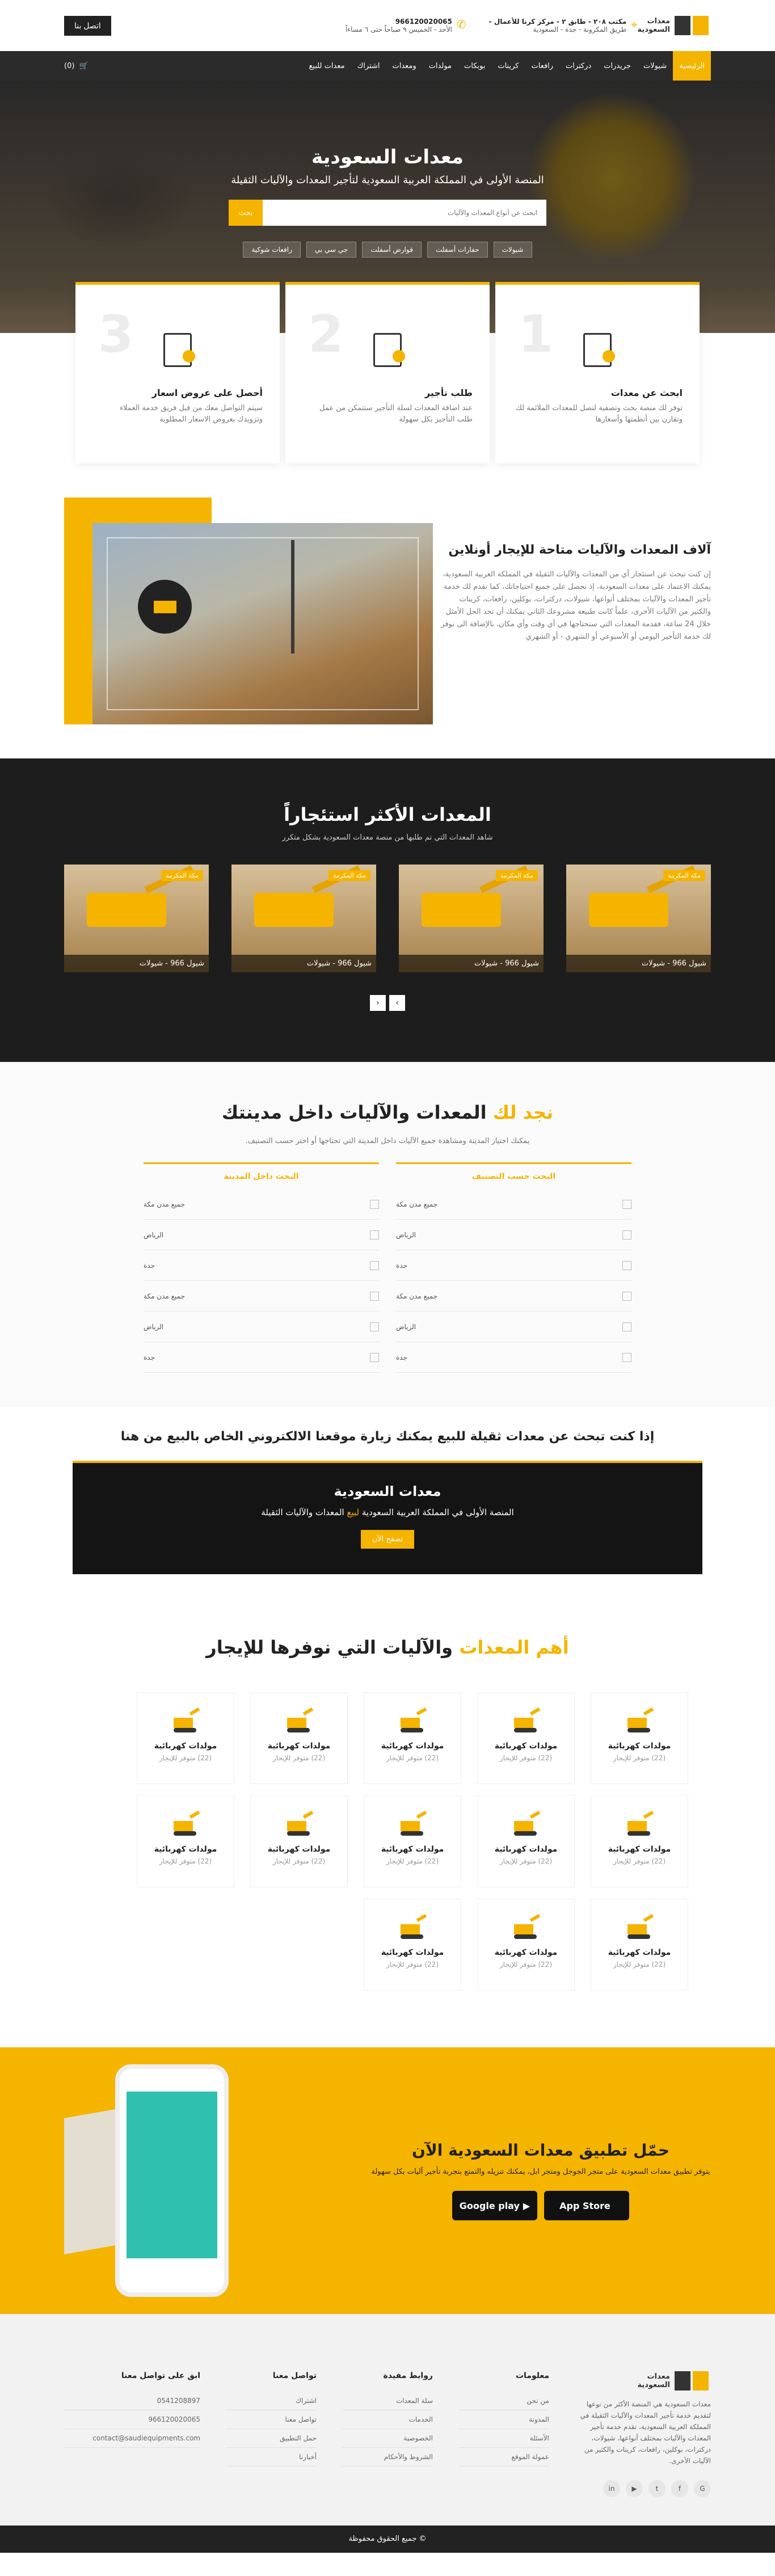 The image size is (775, 2576). What do you see at coordinates (503, 2457) in the screenshot?
I see `footer-link: عمولة الموقع` at bounding box center [503, 2457].